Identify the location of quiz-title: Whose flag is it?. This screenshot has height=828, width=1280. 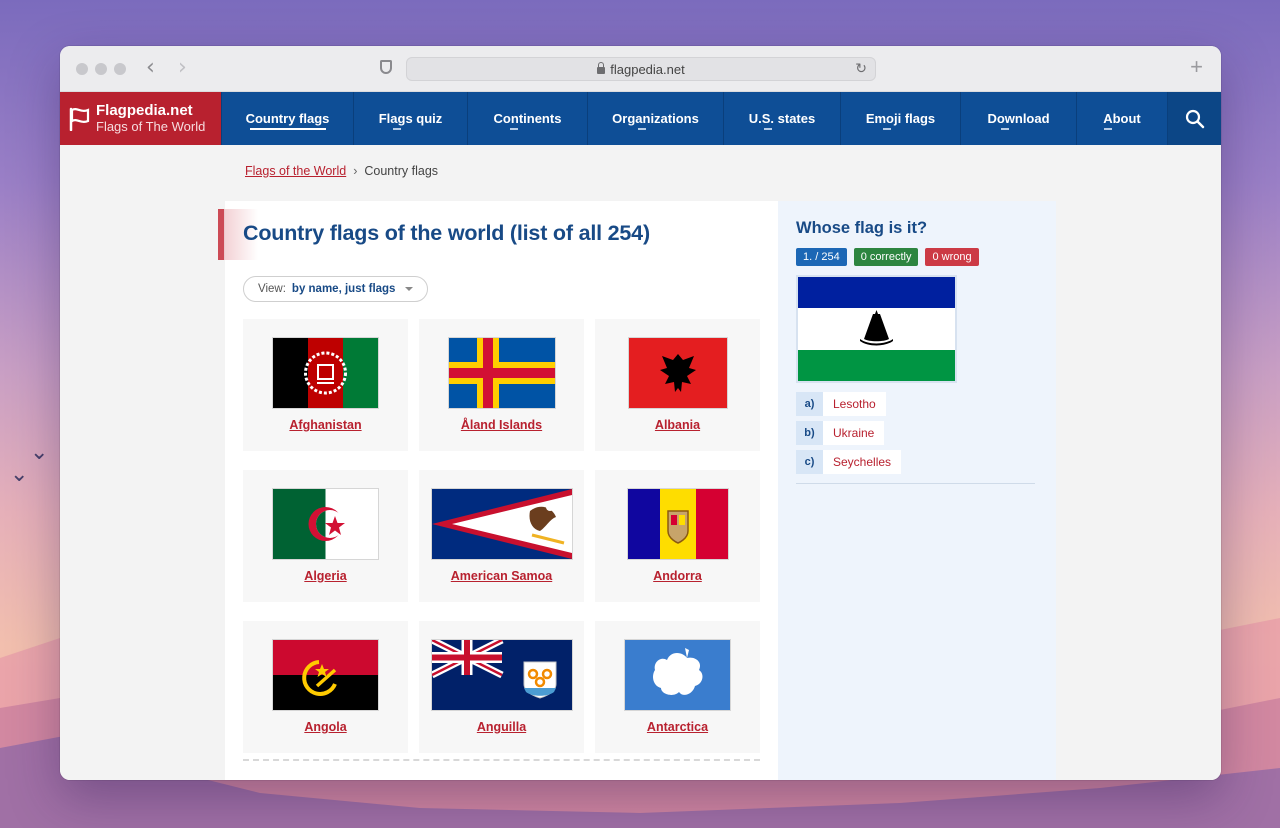
(862, 228).